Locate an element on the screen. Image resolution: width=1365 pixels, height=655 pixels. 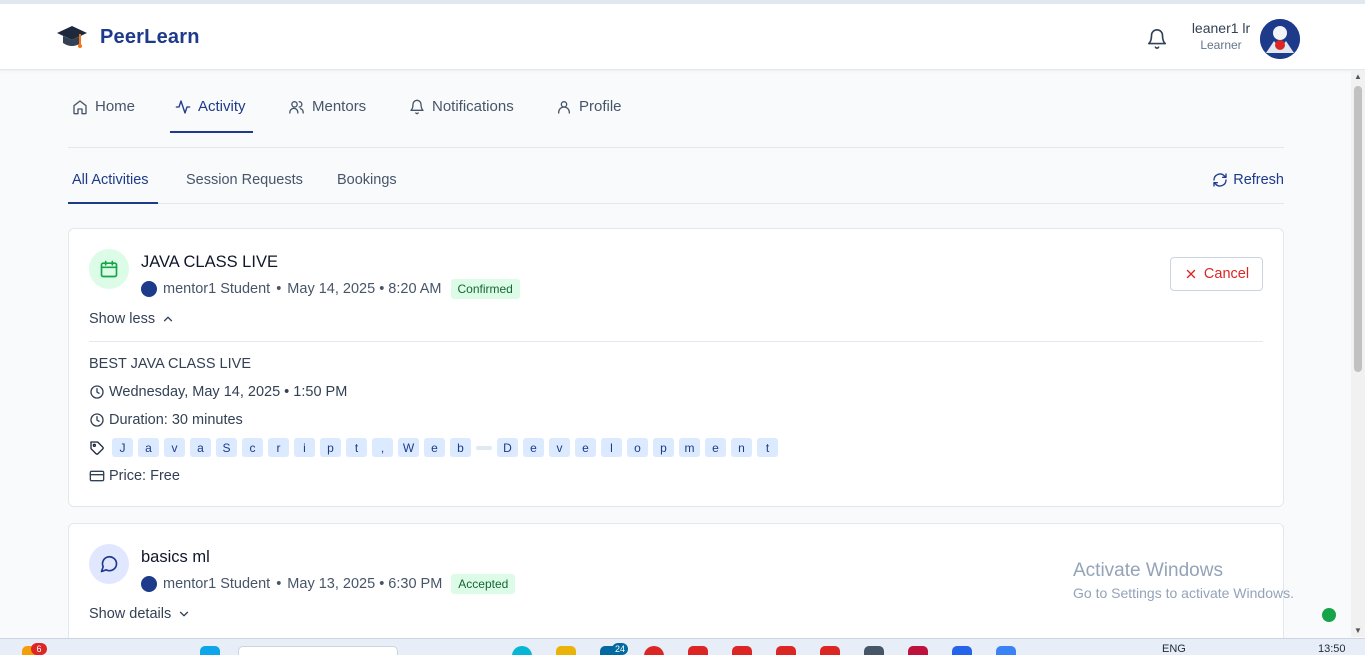
page-scrollbar: ▲ ▼ is located at coordinates (1358, 353).